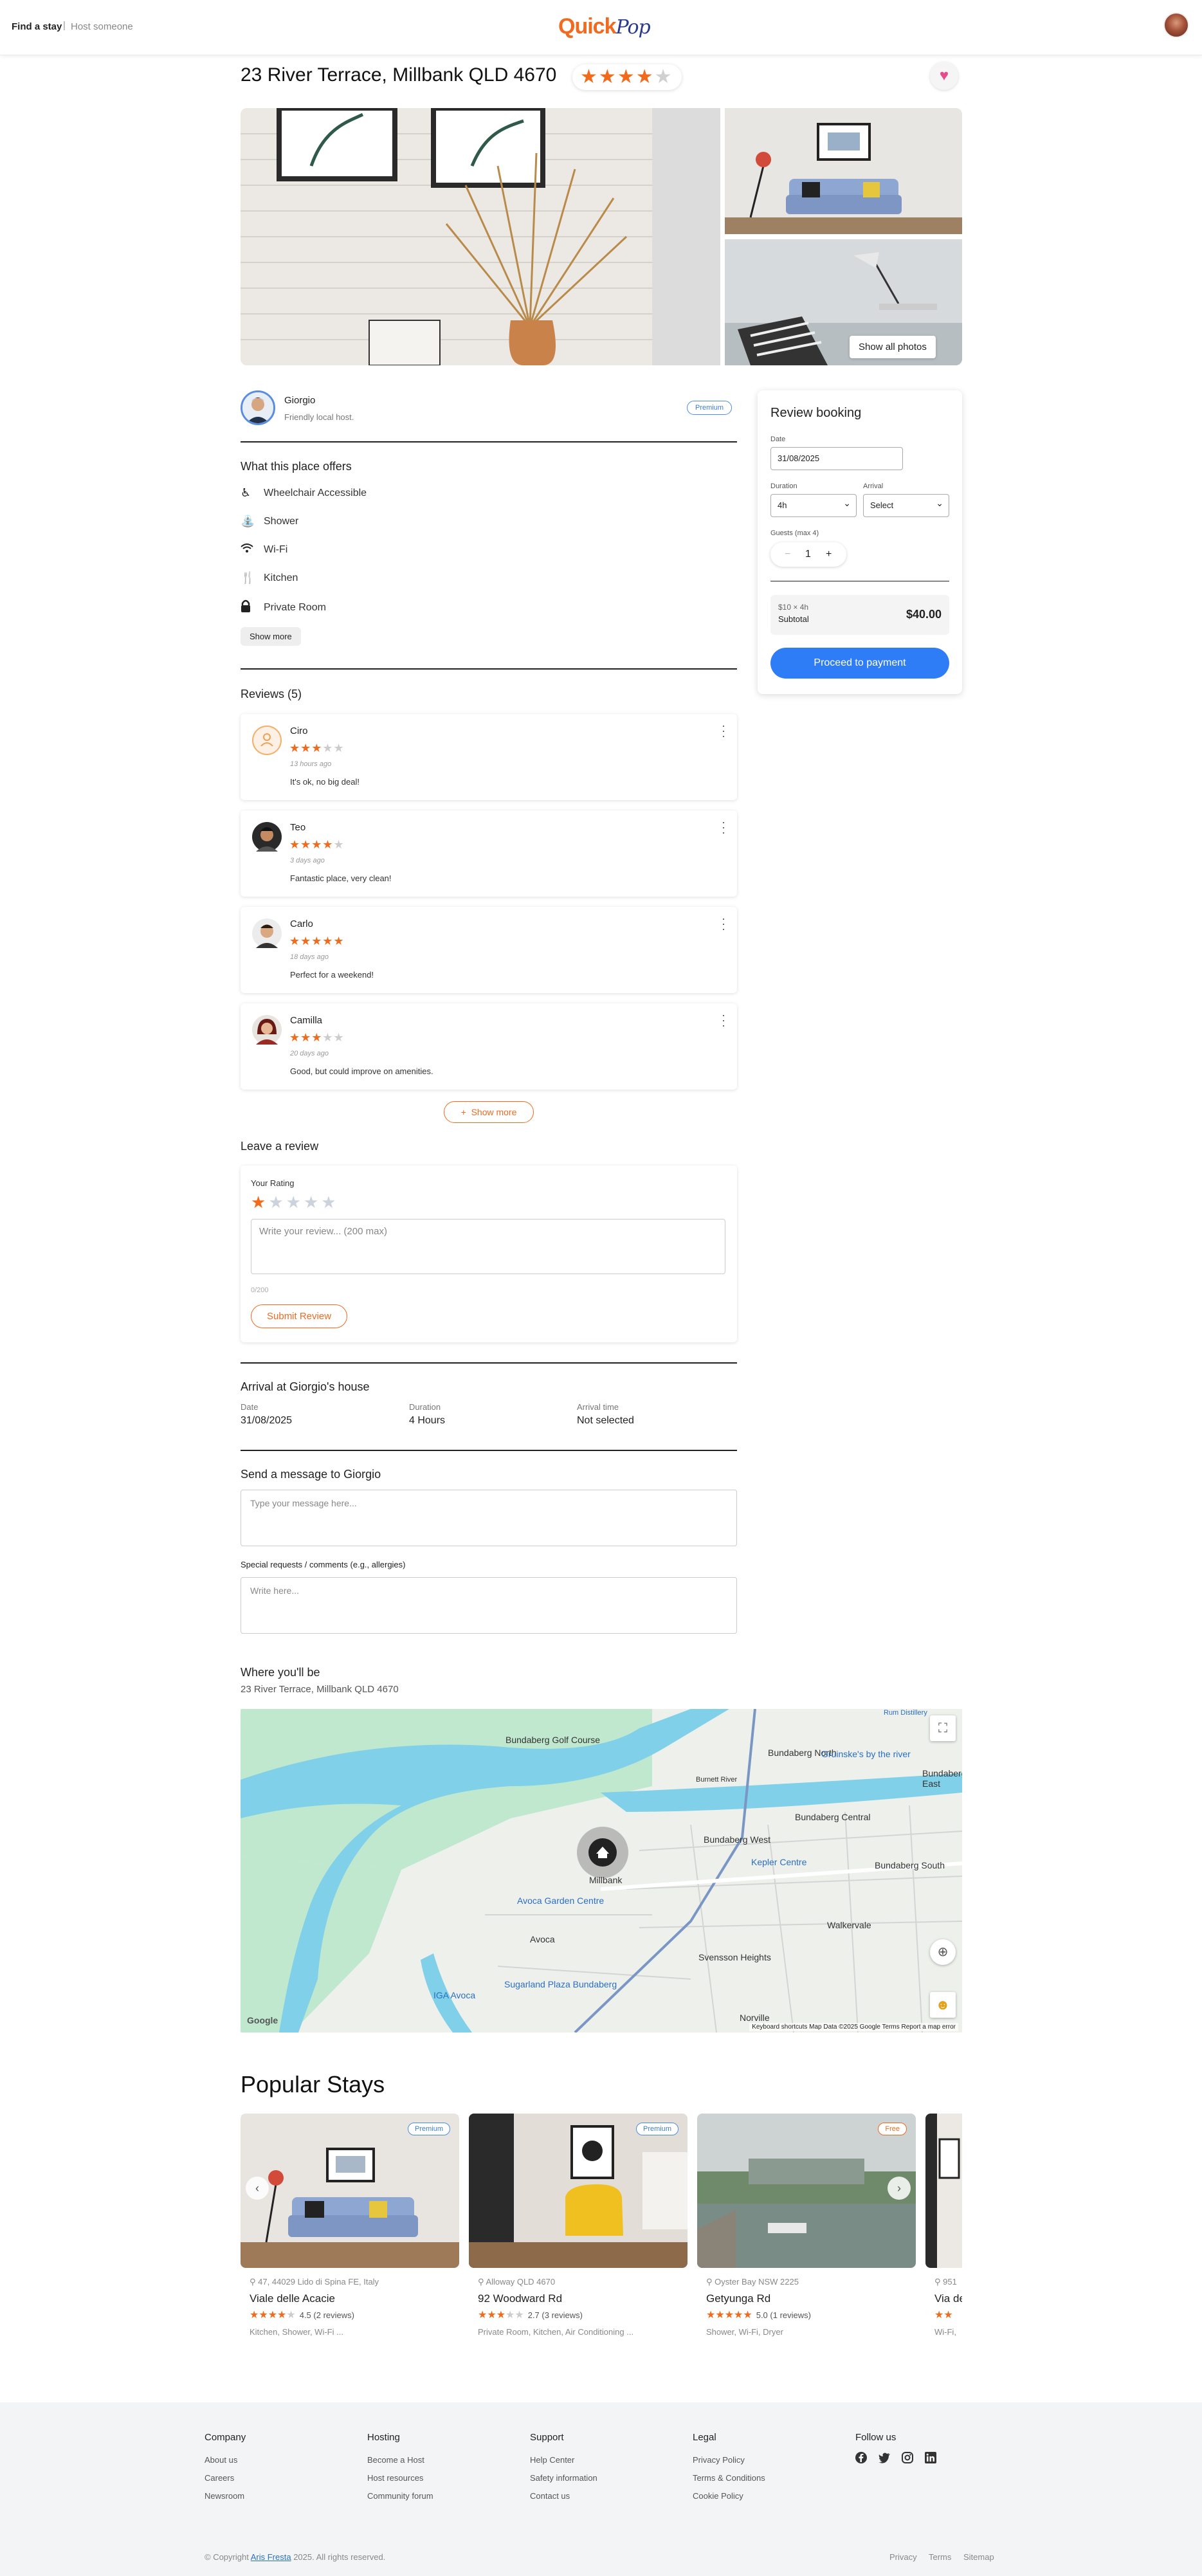 The height and width of the screenshot is (2576, 1202). What do you see at coordinates (319, 417) in the screenshot?
I see `host-tagline: Friendly local host.` at bounding box center [319, 417].